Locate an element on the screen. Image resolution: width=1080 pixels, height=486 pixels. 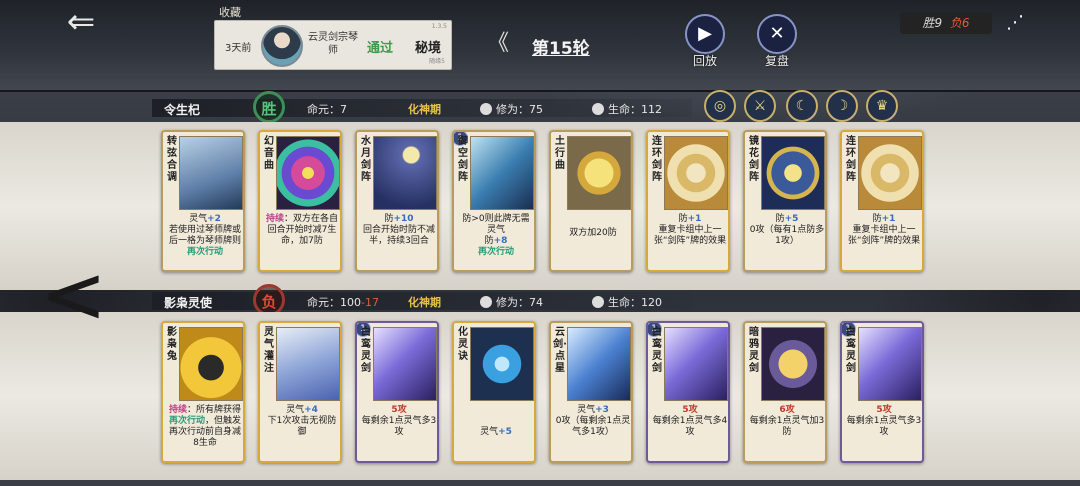
card-title: 暗鸦灵剑 is located at coordinates (754, 350).